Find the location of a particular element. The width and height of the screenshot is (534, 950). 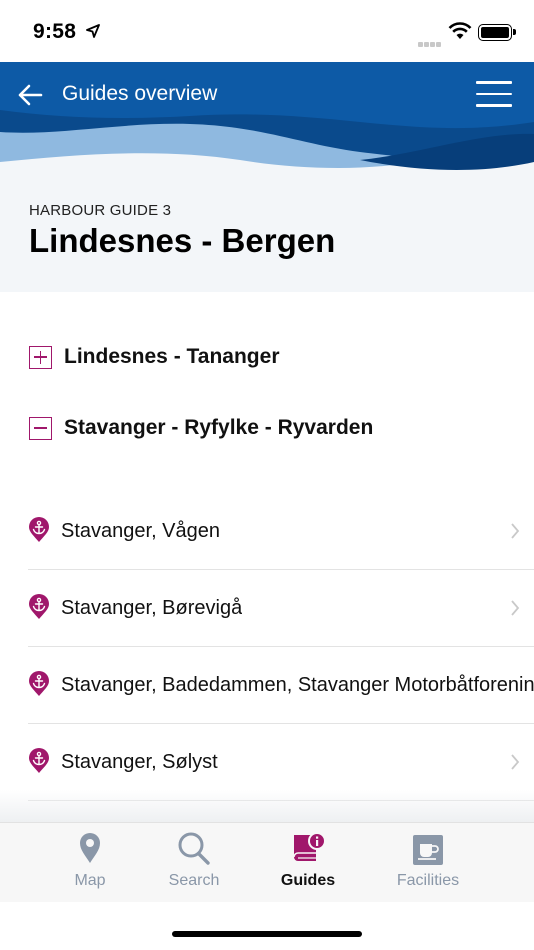

back-arrow-icon is located at coordinates (31, 95).